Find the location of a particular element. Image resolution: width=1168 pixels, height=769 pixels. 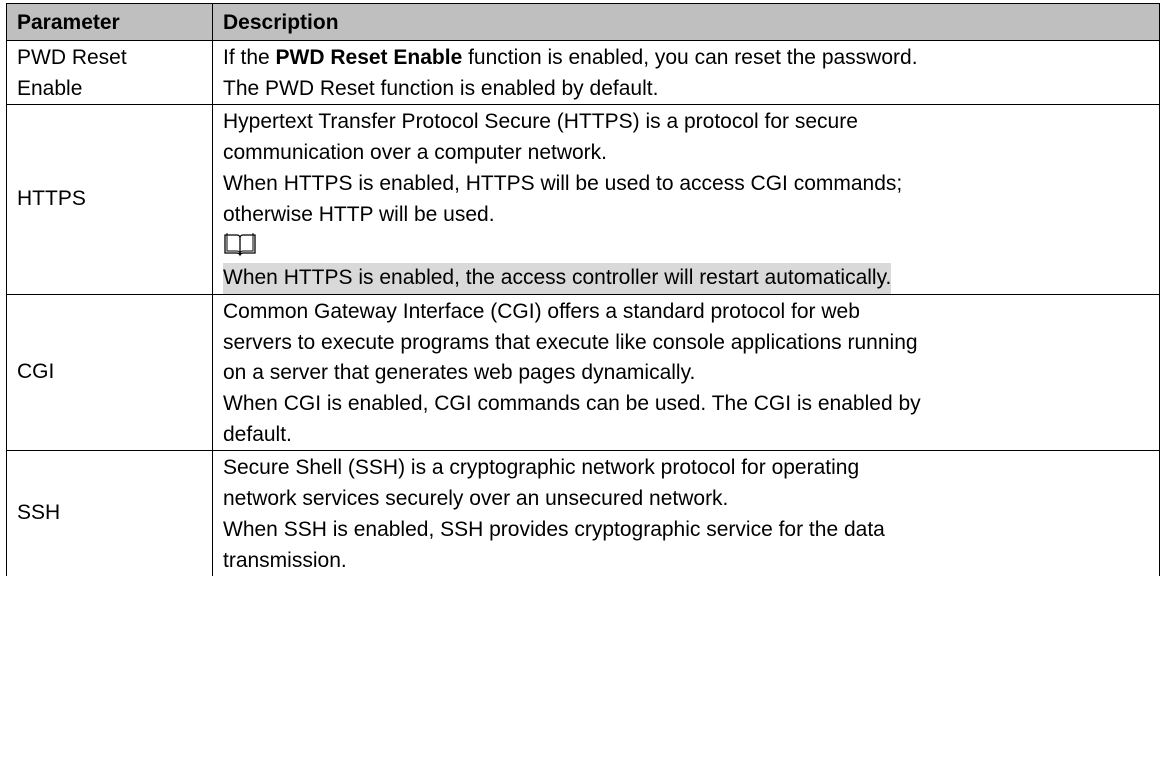

desc-line: transmission. is located at coordinates (285, 560).